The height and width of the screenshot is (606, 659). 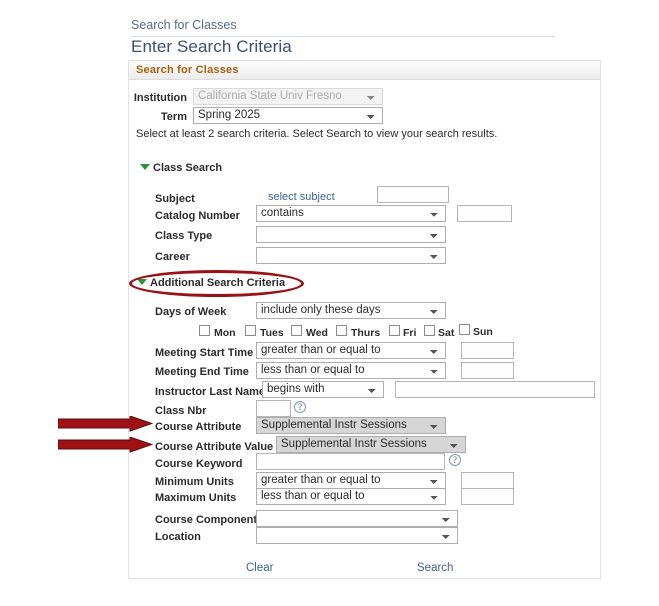 I want to click on career-label: Career, so click(x=172, y=257).